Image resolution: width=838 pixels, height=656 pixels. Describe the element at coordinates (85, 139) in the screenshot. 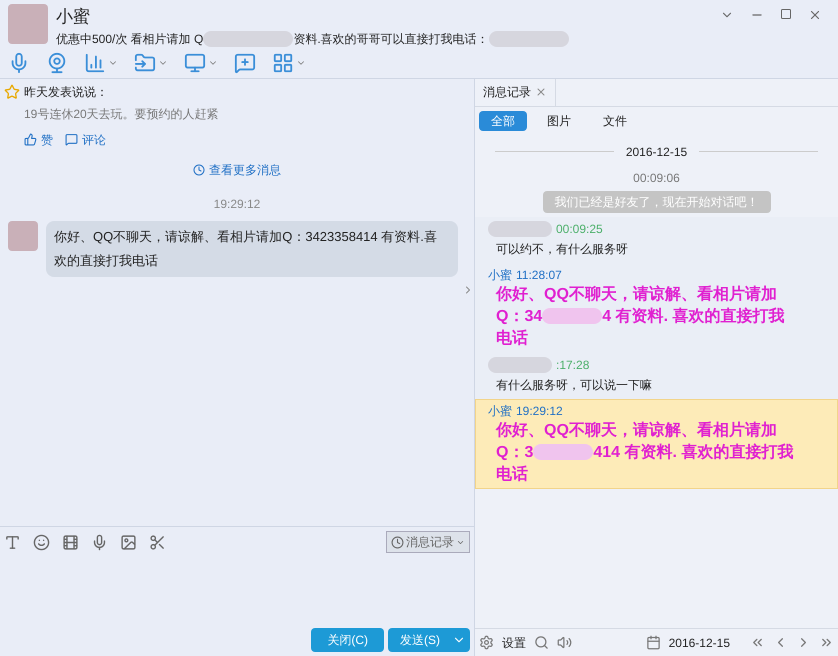

I see `comment-button: 评论` at that location.